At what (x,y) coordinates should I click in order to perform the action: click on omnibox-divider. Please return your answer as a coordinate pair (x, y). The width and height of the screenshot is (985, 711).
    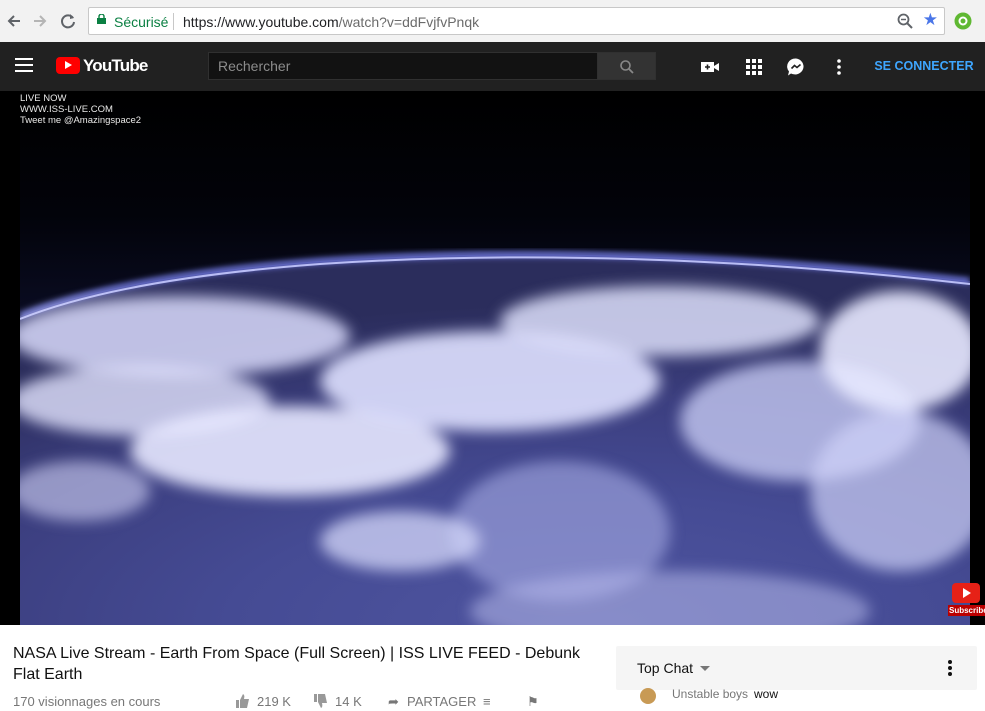
    Looking at the image, I should click on (173, 21).